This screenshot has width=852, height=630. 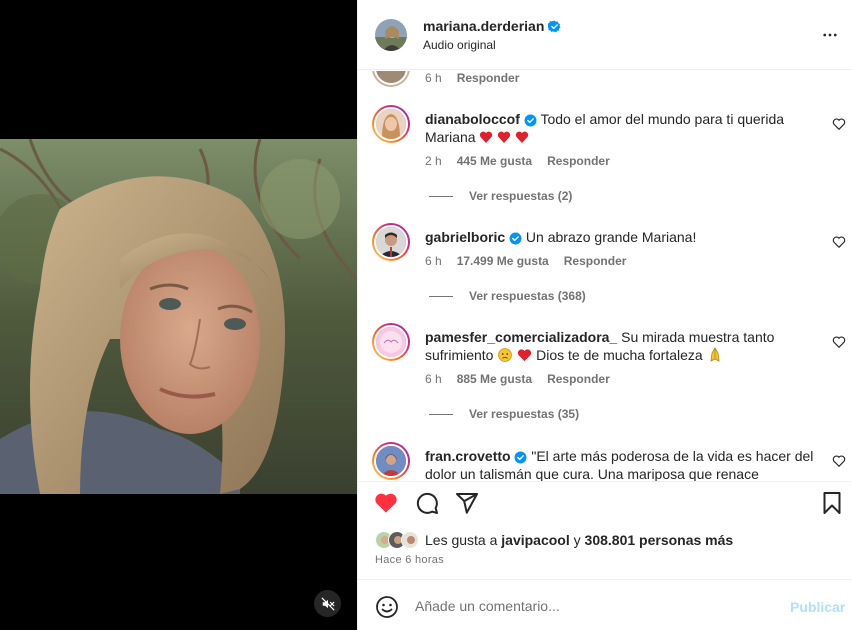 I want to click on audio-label: Audio original, so click(x=459, y=45).